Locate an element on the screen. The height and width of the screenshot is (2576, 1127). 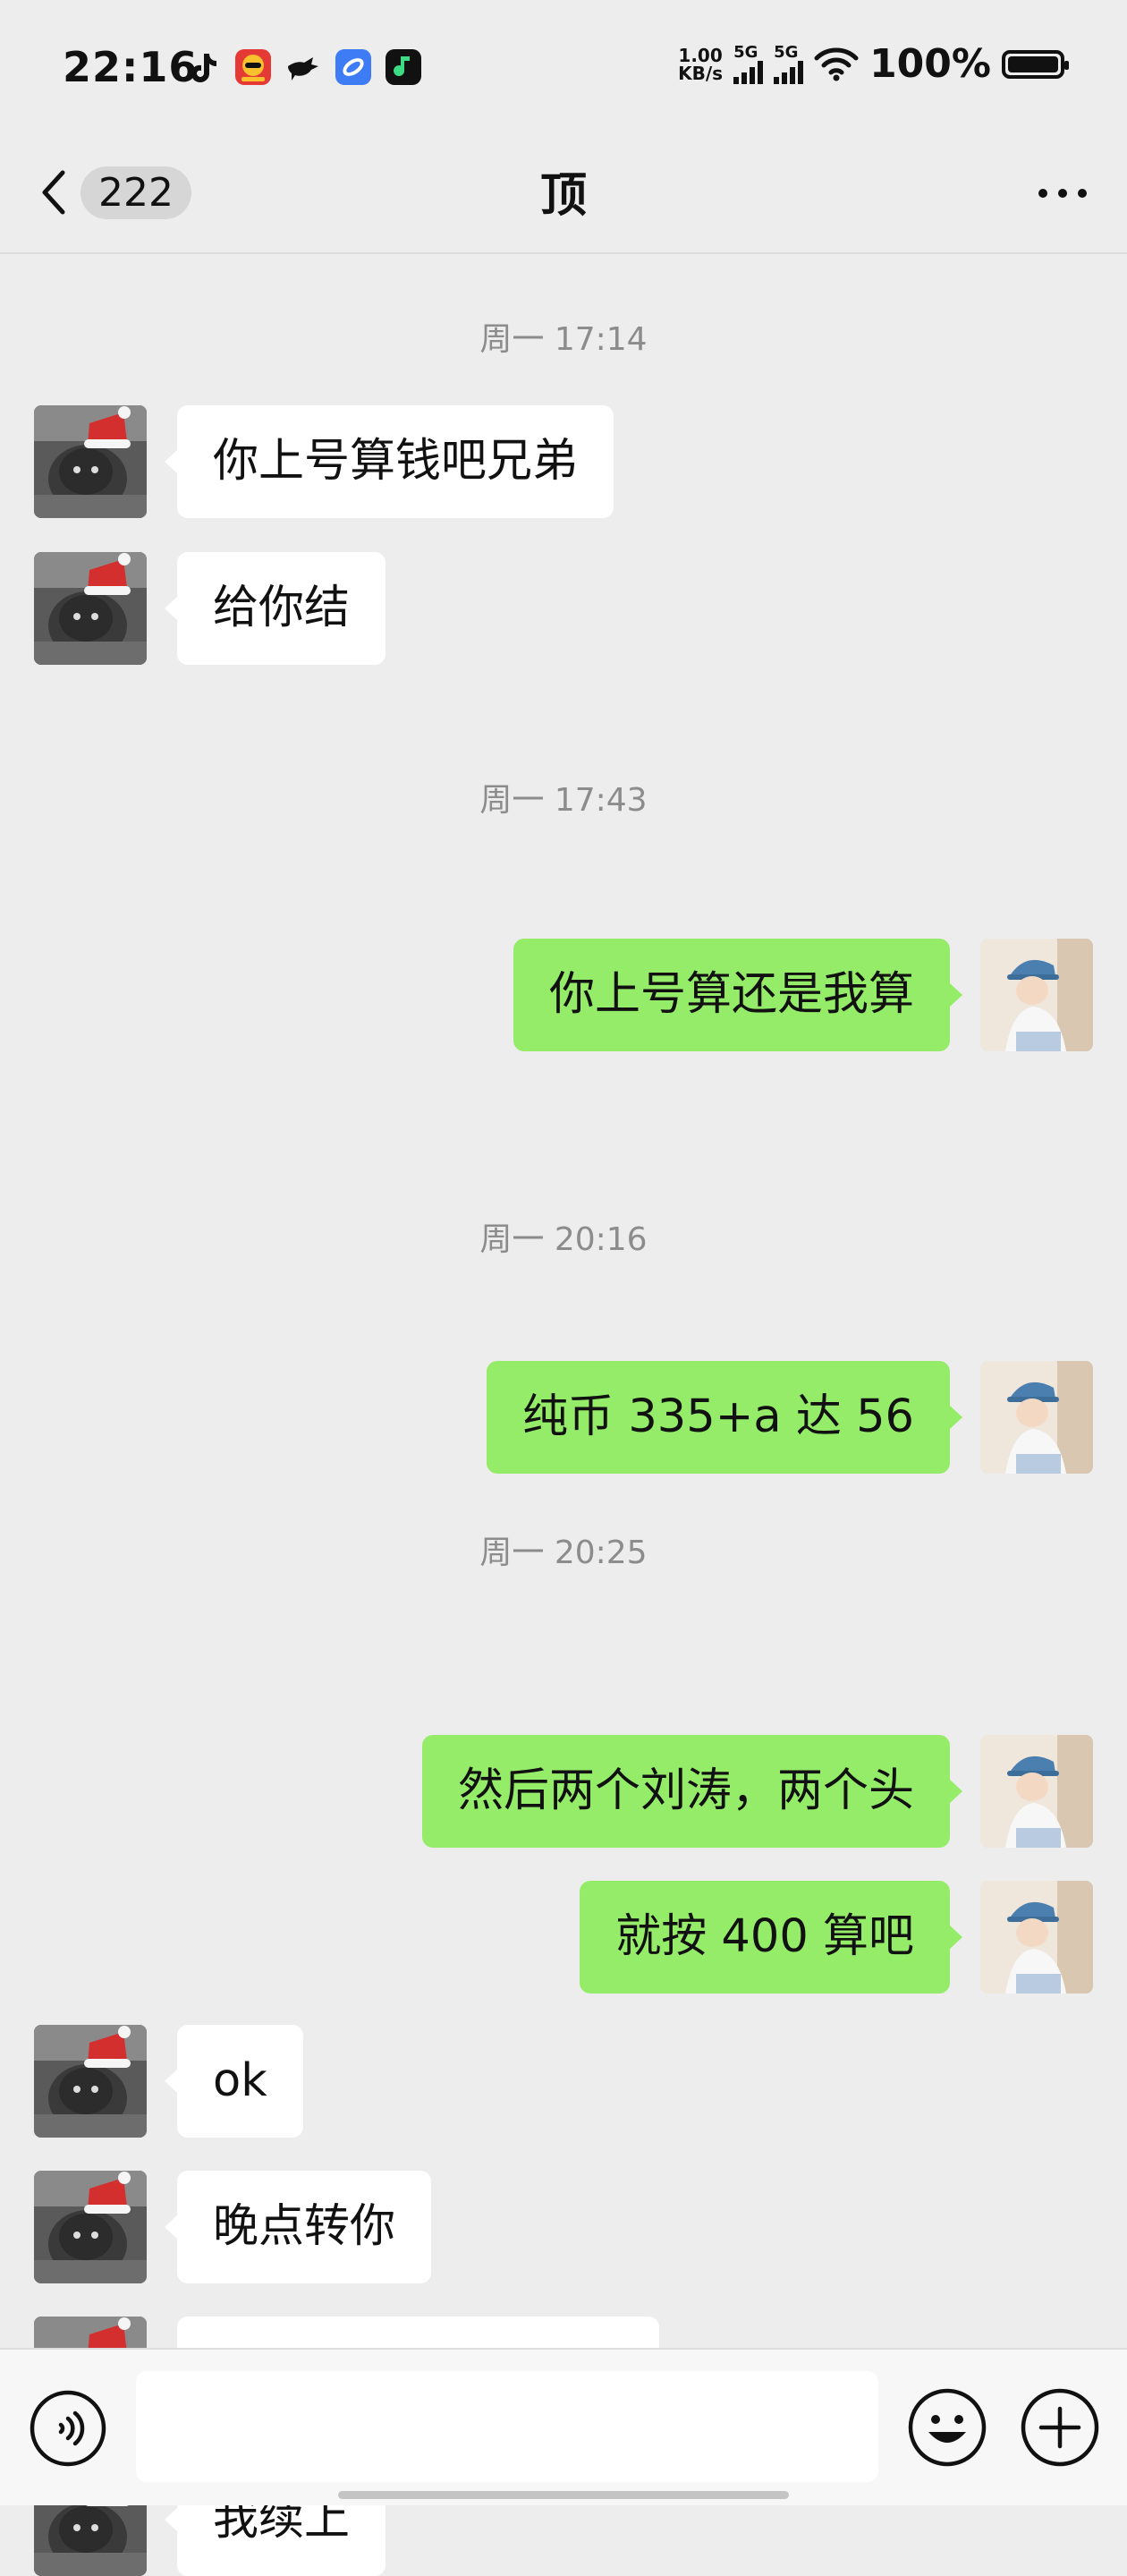
system-indicators: 1.00 KB/s 5G 5G 100% is located at coordinates (873, 64).